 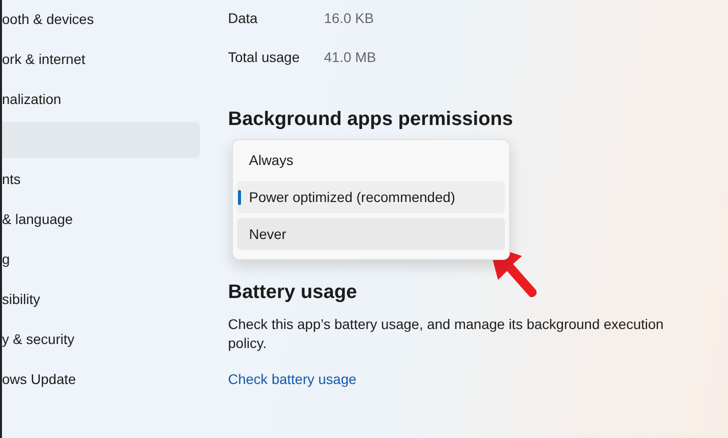 What do you see at coordinates (350, 57) in the screenshot?
I see `usage-value: 41.0 MB` at bounding box center [350, 57].